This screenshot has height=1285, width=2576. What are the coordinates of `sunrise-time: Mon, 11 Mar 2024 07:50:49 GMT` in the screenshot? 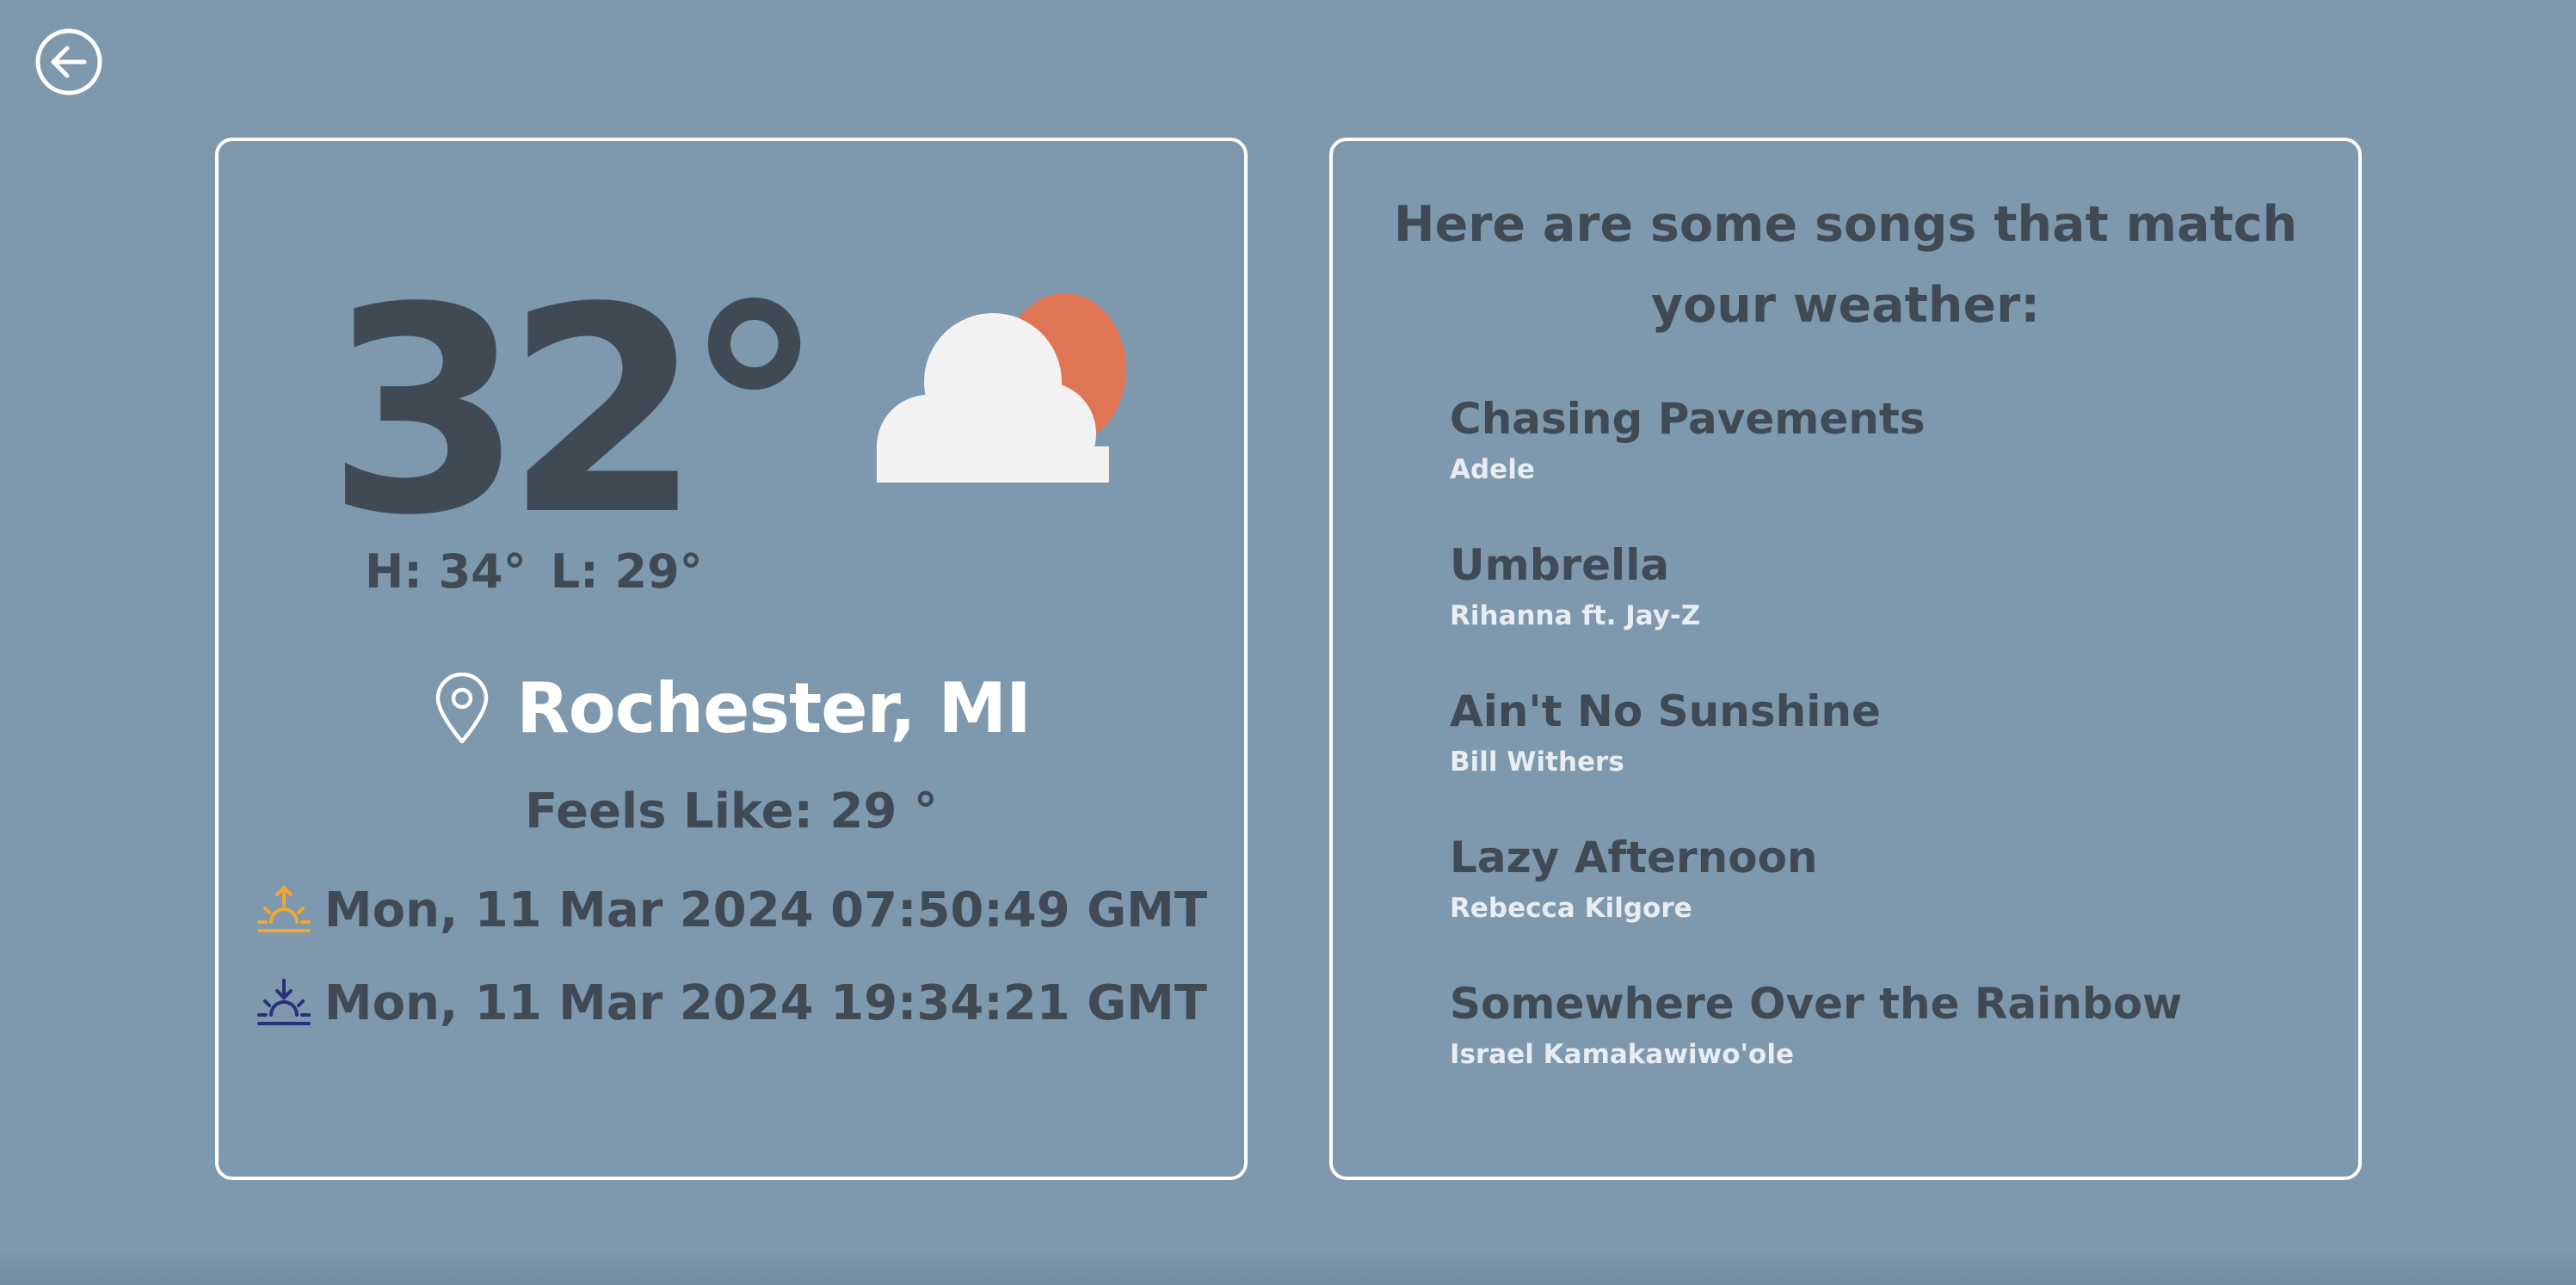 It's located at (766, 910).